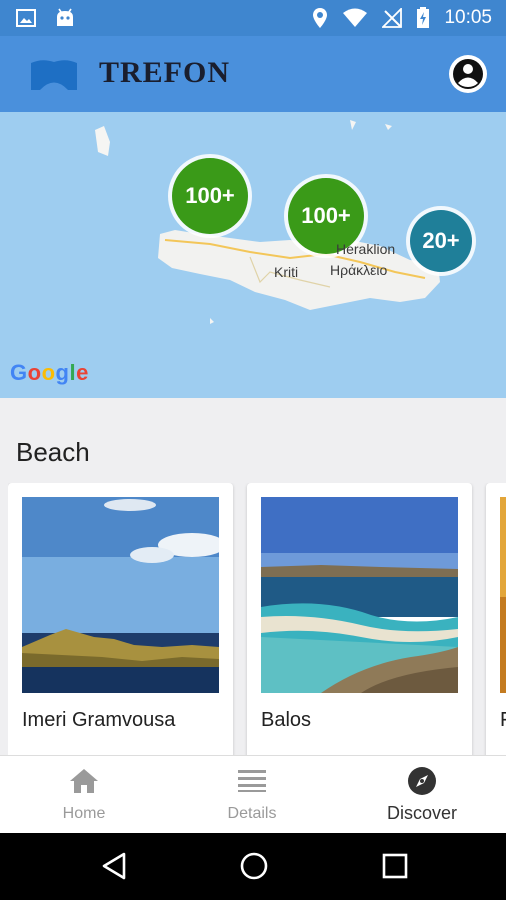  Describe the element at coordinates (320, 18) in the screenshot. I see `location-icon` at that location.